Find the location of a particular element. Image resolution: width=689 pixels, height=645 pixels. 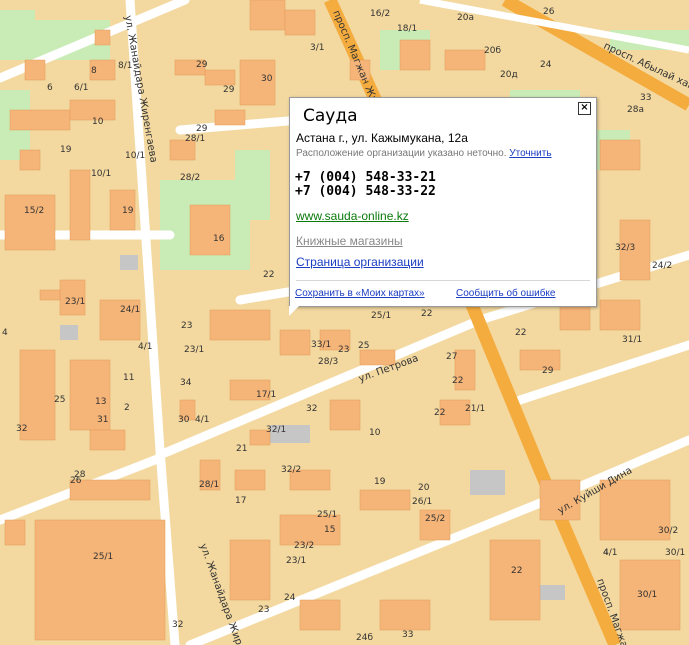

house-number: 17/1 is located at coordinates (266, 395).